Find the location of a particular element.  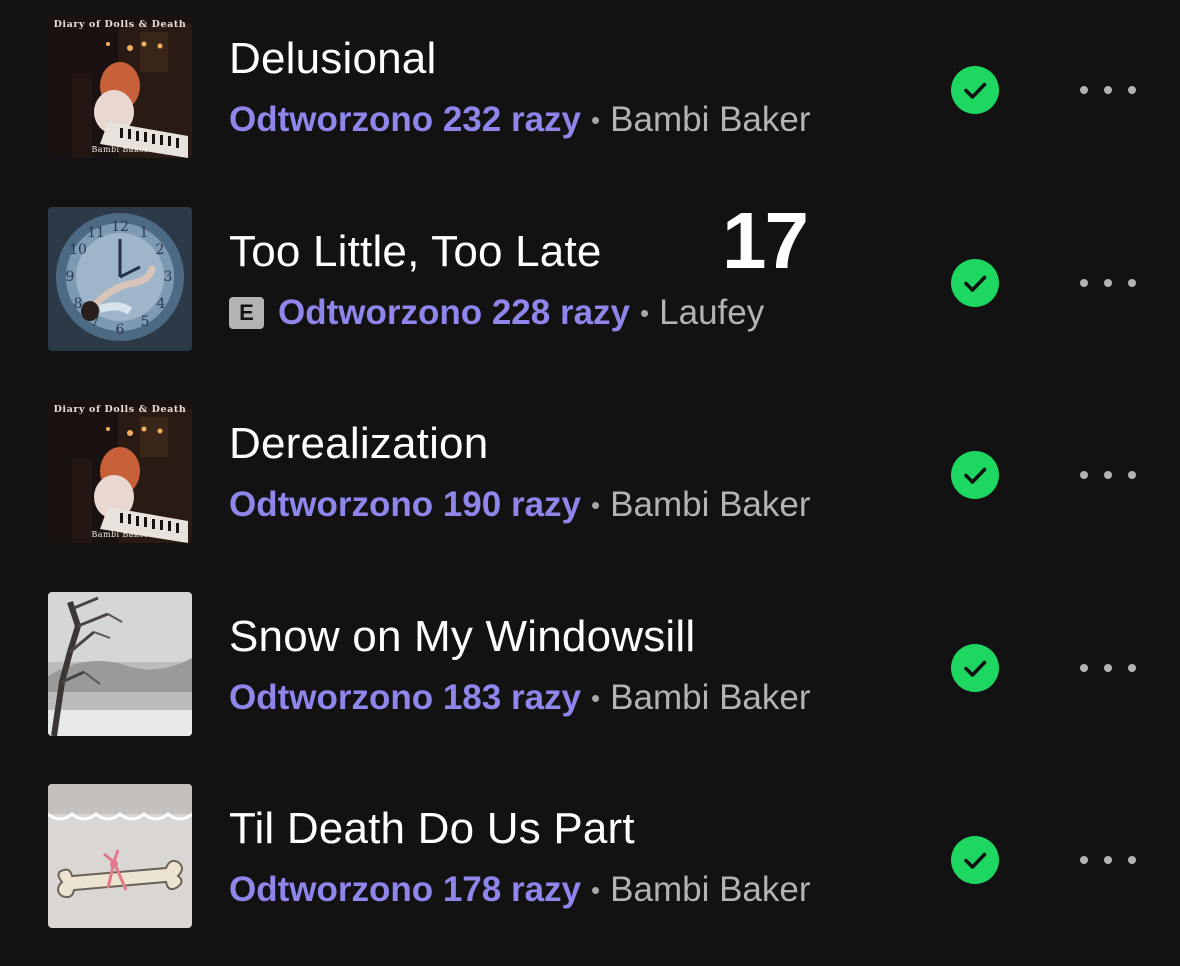

track-meta: Odtworzono 232 razy • Bambi Baker is located at coordinates (520, 120).